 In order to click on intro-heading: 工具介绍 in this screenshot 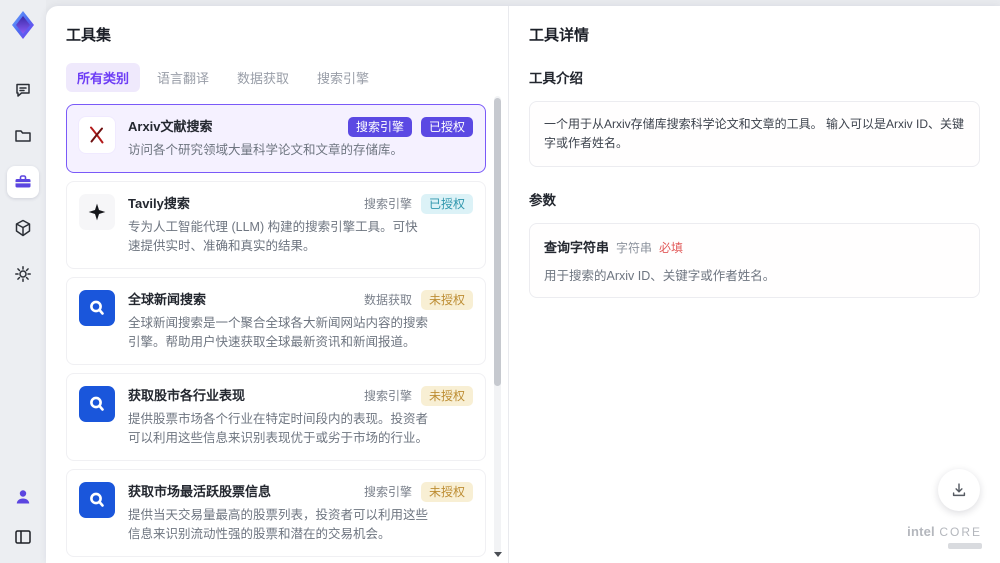, I will do `click(556, 78)`.